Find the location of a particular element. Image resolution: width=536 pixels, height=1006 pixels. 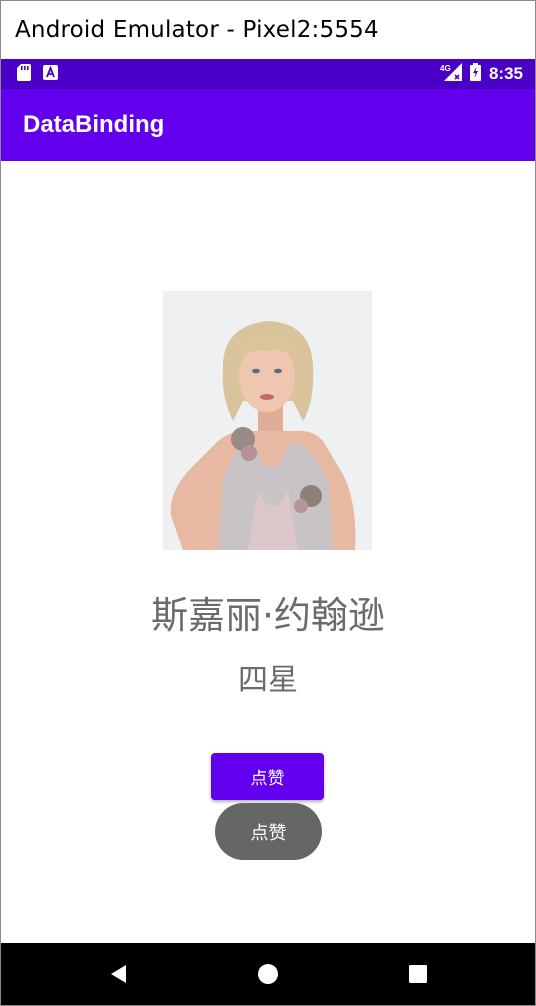

person-photo is located at coordinates (267, 420).